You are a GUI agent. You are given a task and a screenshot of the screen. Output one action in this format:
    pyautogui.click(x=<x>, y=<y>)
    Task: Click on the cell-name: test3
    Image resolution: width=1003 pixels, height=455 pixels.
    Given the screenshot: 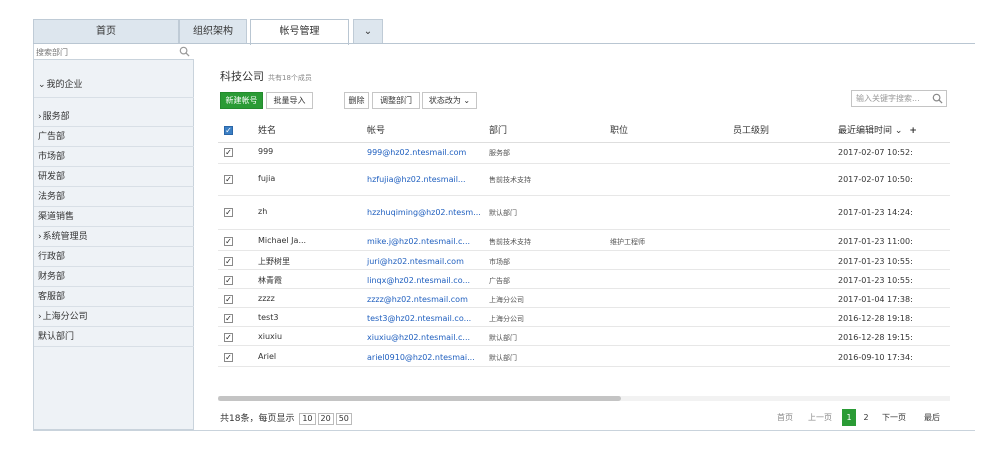 What is the action you would take?
    pyautogui.click(x=268, y=317)
    